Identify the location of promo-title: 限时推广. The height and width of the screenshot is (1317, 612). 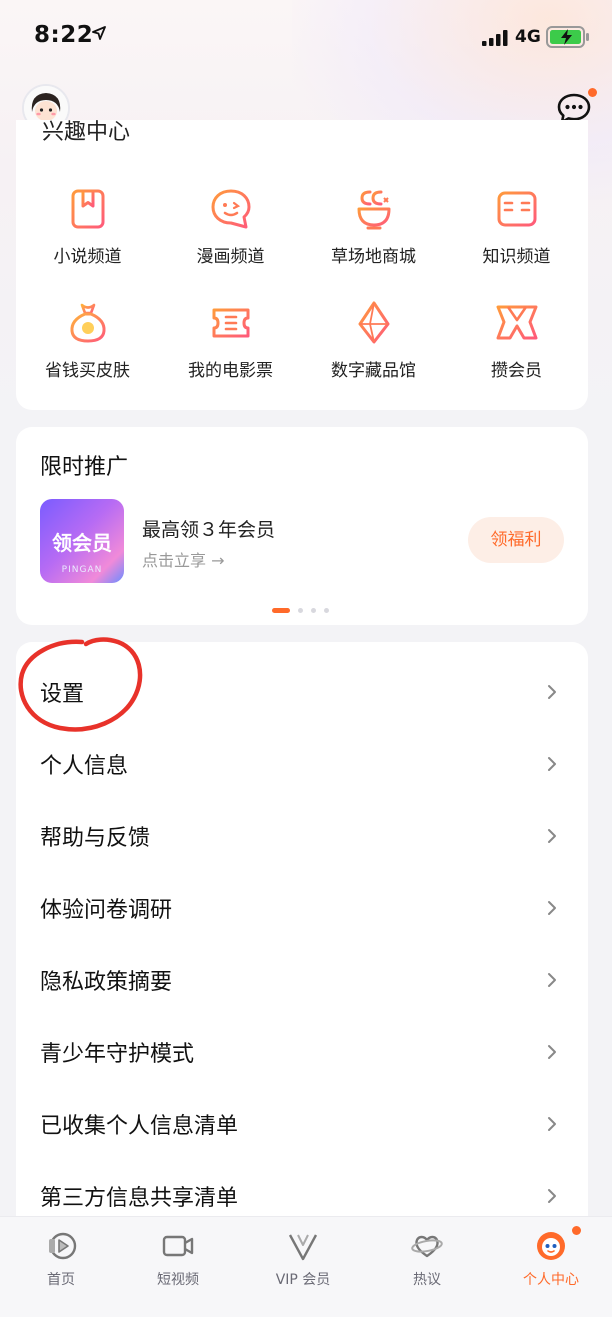
(84, 467).